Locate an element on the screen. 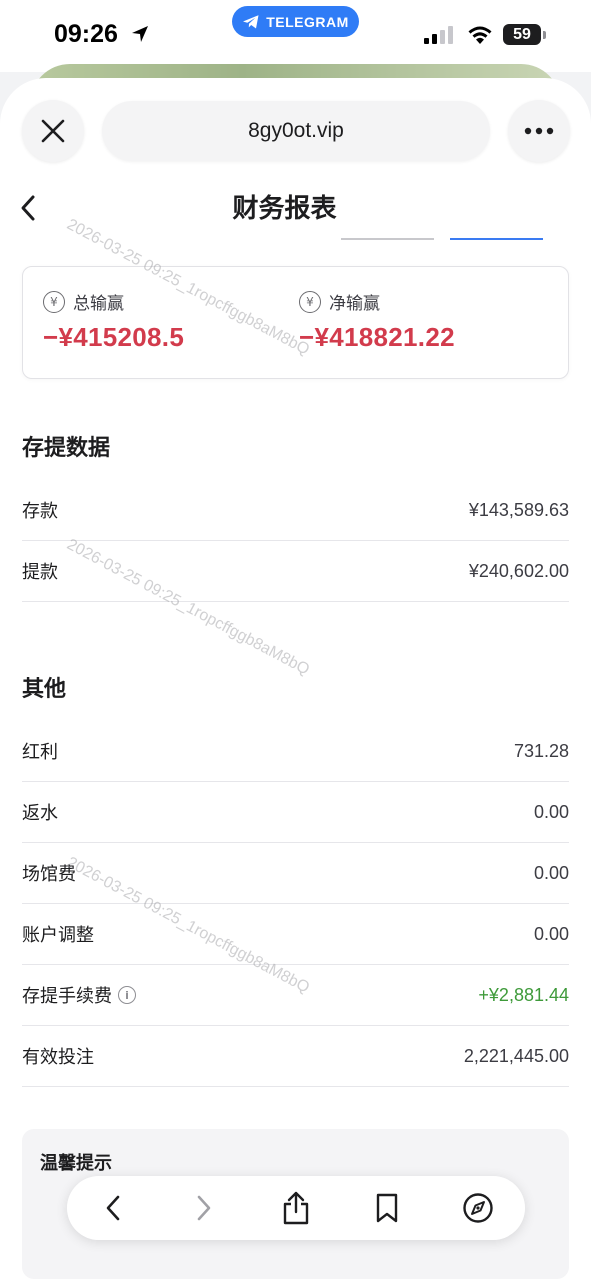 The height and width of the screenshot is (1280, 591). telegram-pill: TELEGRAM is located at coordinates (295, 21).